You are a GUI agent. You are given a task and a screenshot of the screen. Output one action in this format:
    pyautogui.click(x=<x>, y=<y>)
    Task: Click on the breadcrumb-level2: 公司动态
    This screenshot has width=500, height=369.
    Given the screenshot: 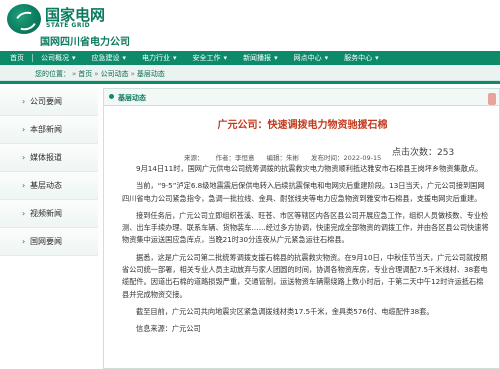 What is the action you would take?
    pyautogui.click(x=115, y=74)
    